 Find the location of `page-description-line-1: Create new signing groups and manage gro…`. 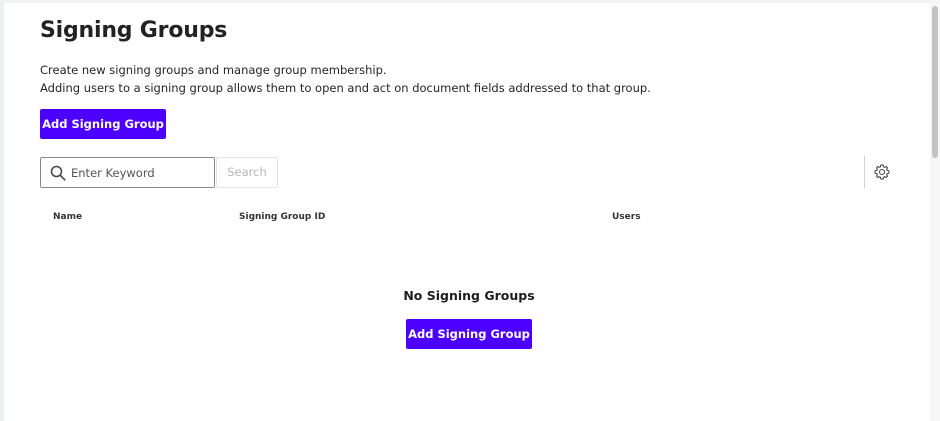

page-description-line-1: Create new signing groups and manage gro… is located at coordinates (213, 70).